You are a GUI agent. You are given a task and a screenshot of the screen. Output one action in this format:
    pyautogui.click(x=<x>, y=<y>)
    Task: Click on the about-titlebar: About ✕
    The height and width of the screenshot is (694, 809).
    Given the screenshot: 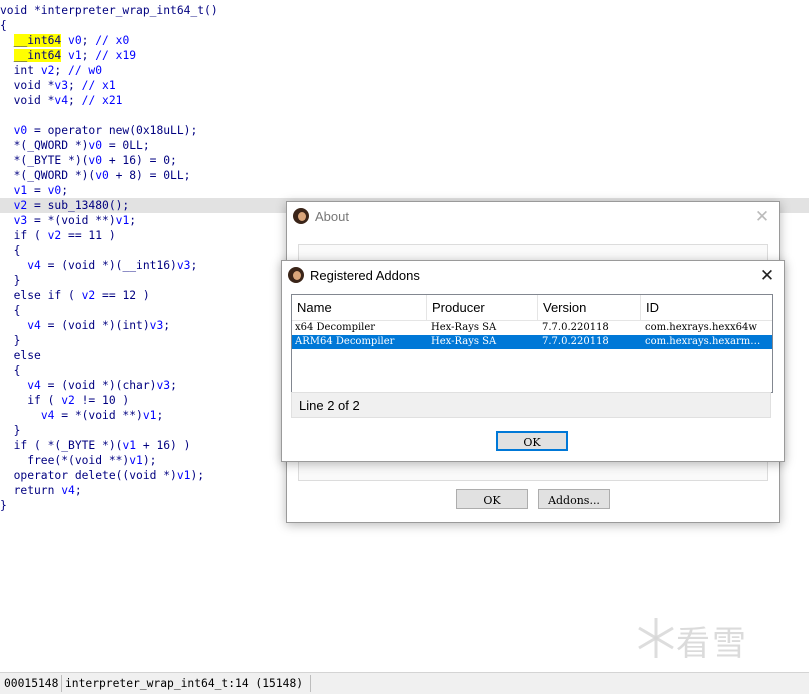 What is the action you would take?
    pyautogui.click(x=533, y=217)
    